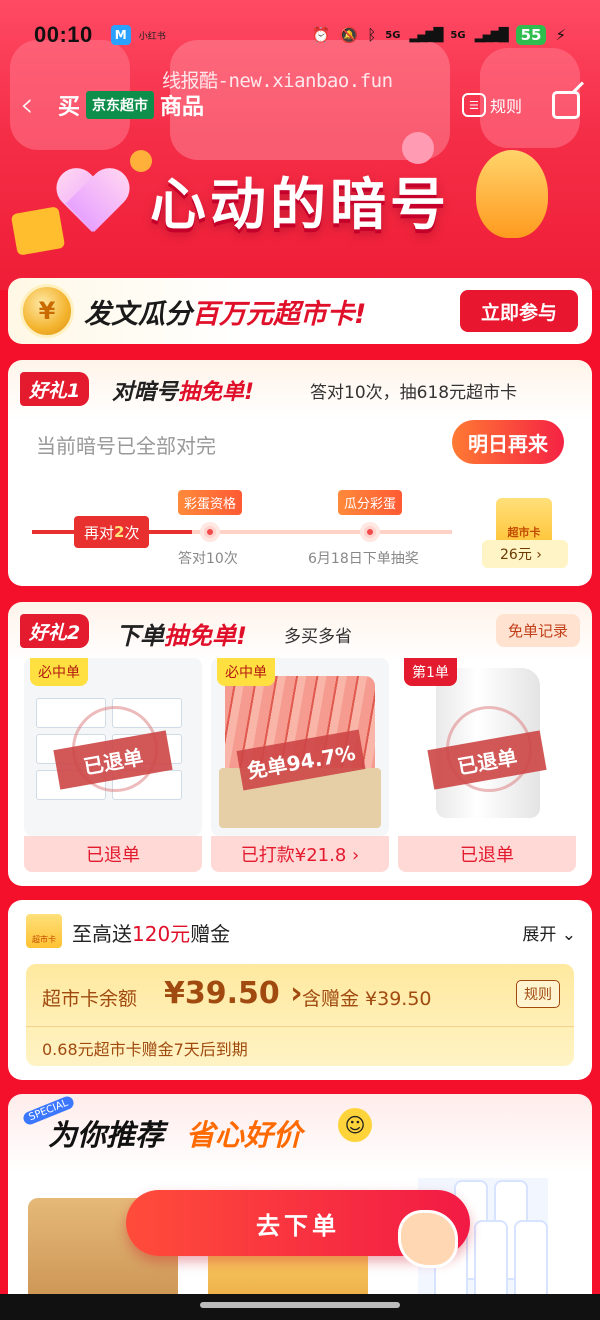  Describe the element at coordinates (138, 314) in the screenshot. I see `promo-text: 发文瓜分` at that location.